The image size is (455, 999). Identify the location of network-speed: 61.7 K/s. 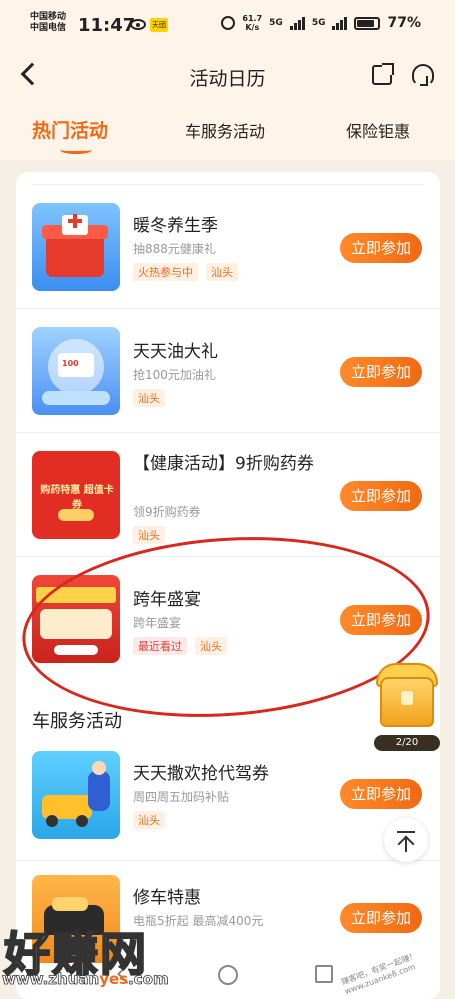
(252, 23).